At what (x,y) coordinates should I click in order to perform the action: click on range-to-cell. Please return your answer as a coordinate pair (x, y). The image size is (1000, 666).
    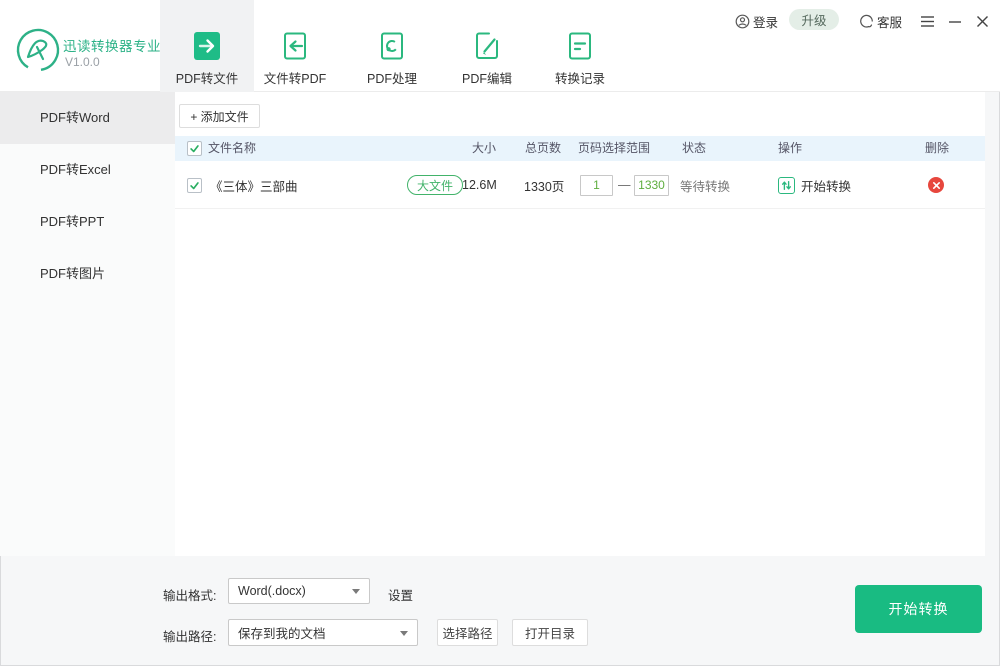
    Looking at the image, I should click on (651, 185).